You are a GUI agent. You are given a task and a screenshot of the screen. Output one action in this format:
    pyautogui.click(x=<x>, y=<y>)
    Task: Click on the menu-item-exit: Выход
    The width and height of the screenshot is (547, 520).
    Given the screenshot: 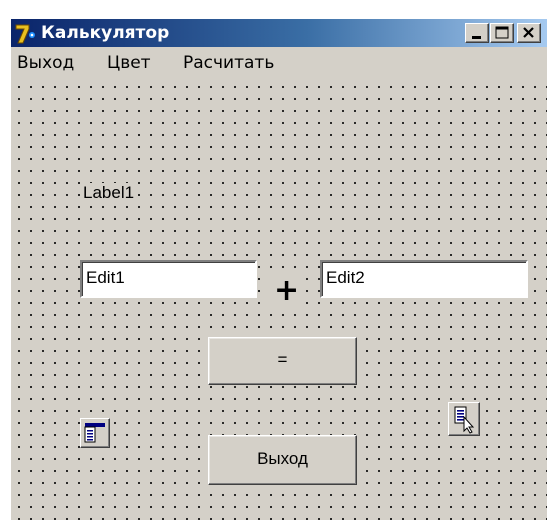 What is the action you would take?
    pyautogui.click(x=45, y=63)
    